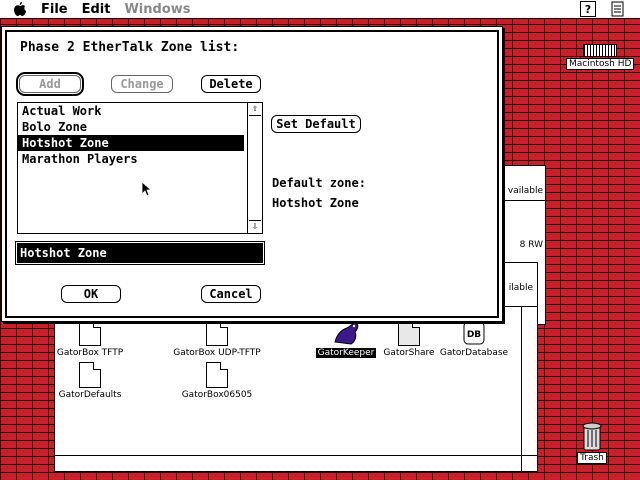  What do you see at coordinates (531, 245) in the screenshot?
I see `window-rw-text: 8 RW` at bounding box center [531, 245].